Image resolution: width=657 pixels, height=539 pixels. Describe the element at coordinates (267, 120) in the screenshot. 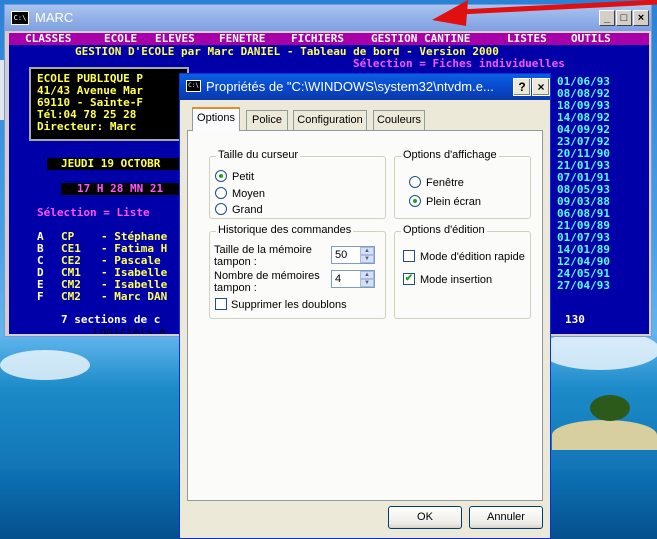

I see `tab-police: Police` at that location.